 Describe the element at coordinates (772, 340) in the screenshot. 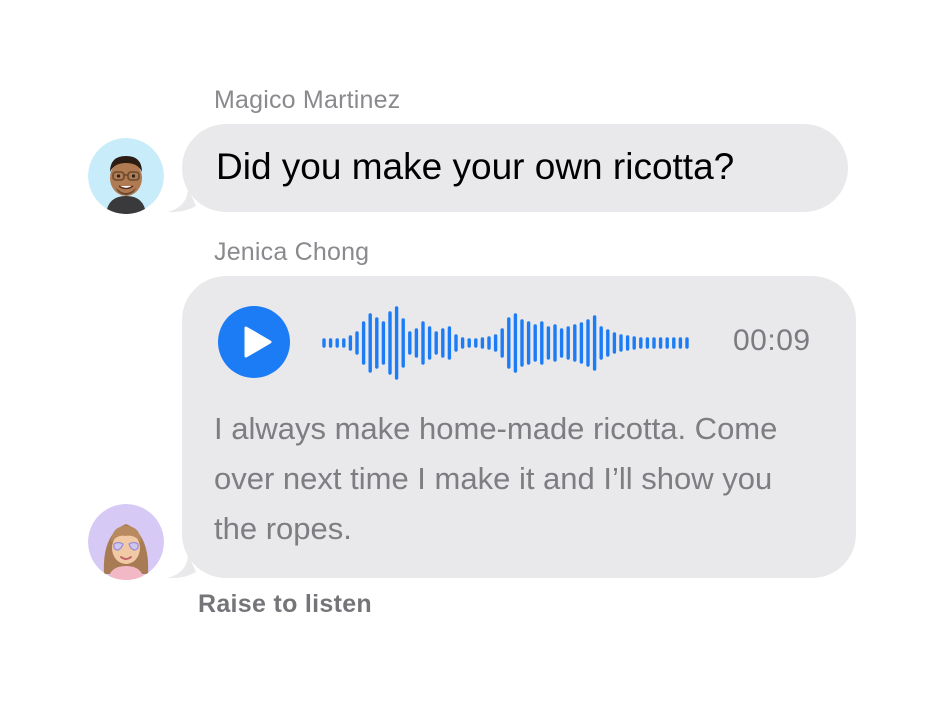

I see `audio-duration: 00:09` at that location.